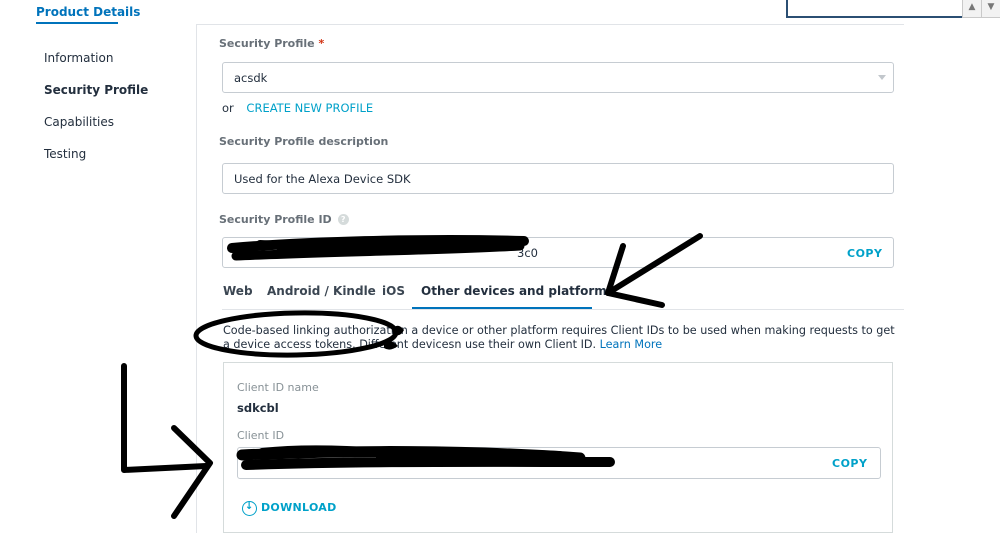 Image resolution: width=1000 pixels, height=533 pixels. Describe the element at coordinates (517, 291) in the screenshot. I see `tab-other-devices-and-platforms: Other devices and platforms` at that location.